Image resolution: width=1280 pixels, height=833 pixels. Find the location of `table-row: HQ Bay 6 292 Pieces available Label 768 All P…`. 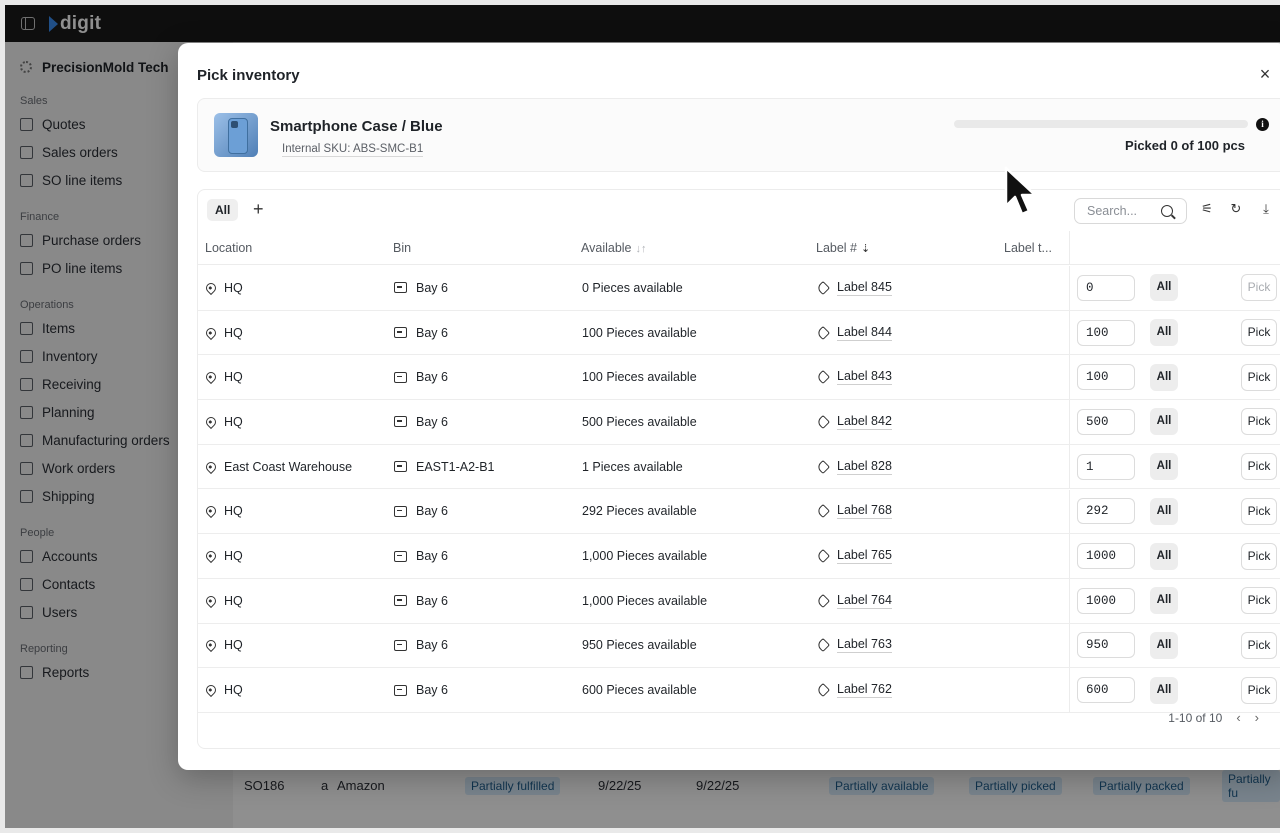

table-row: HQ Bay 6 292 Pieces available Label 768 All P… is located at coordinates (739, 512).